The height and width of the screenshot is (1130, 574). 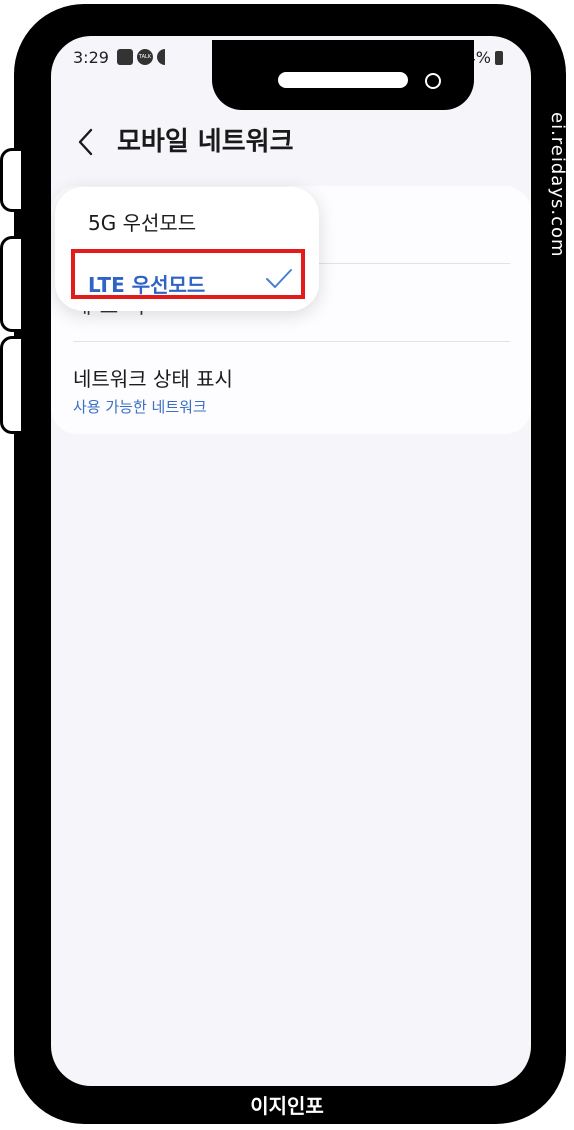 I want to click on highlight-box, so click(x=188, y=274).